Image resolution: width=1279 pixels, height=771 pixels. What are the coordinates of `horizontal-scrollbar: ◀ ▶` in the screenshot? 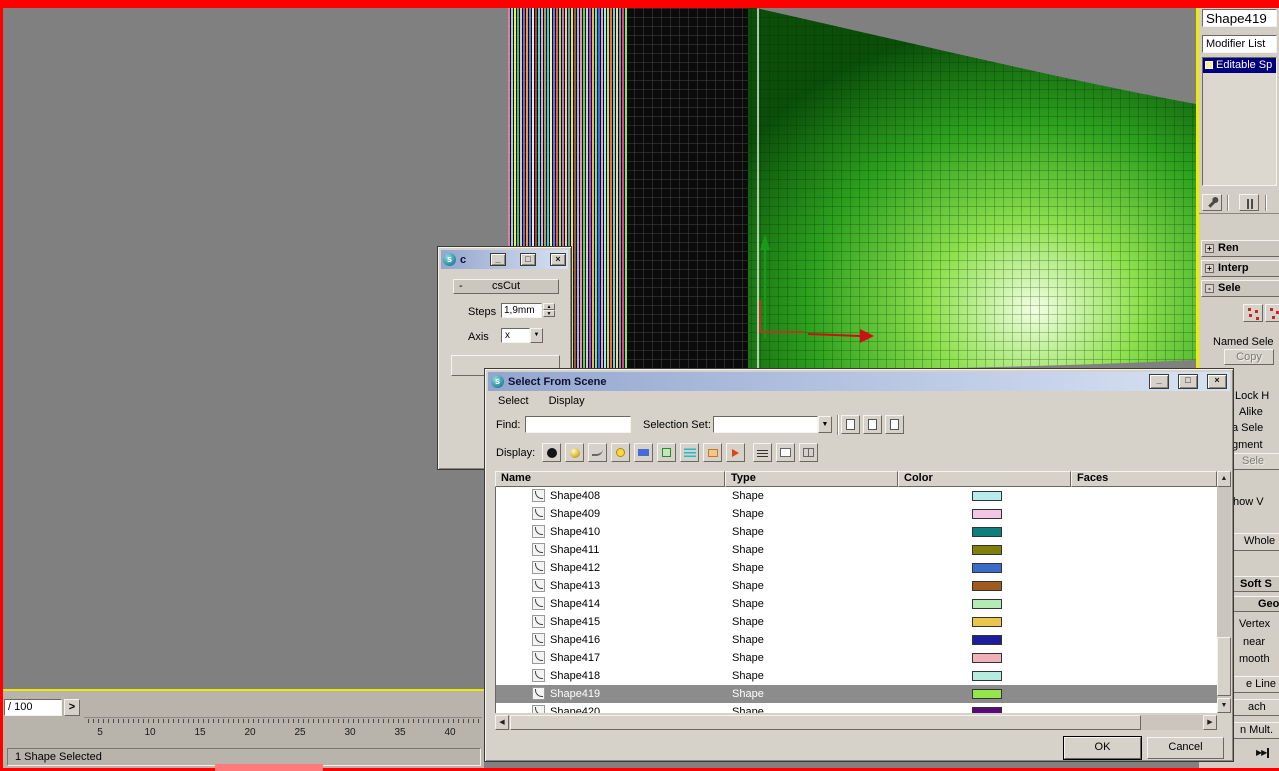 It's located at (863, 722).